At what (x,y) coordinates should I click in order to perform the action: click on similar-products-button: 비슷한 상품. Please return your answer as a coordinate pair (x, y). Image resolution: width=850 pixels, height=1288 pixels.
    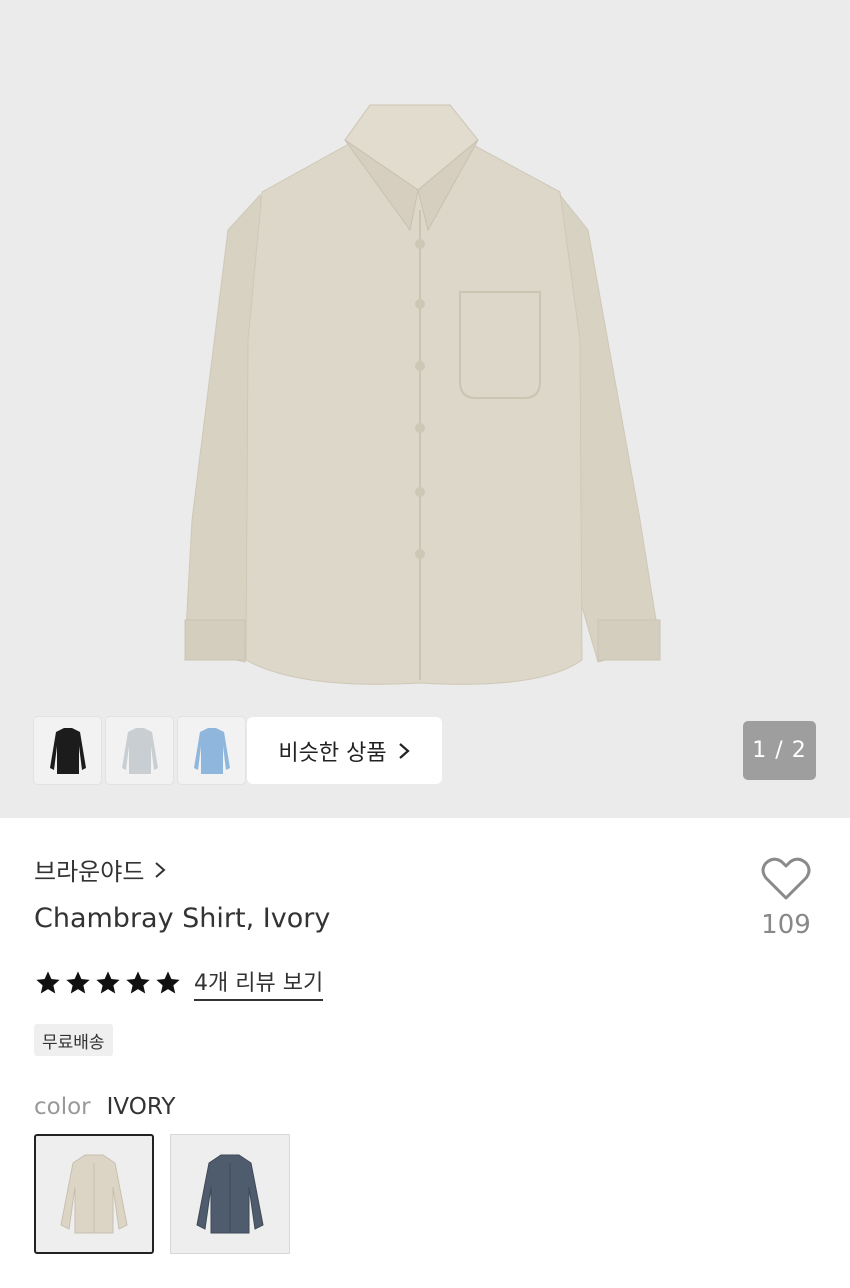
    Looking at the image, I should click on (344, 750).